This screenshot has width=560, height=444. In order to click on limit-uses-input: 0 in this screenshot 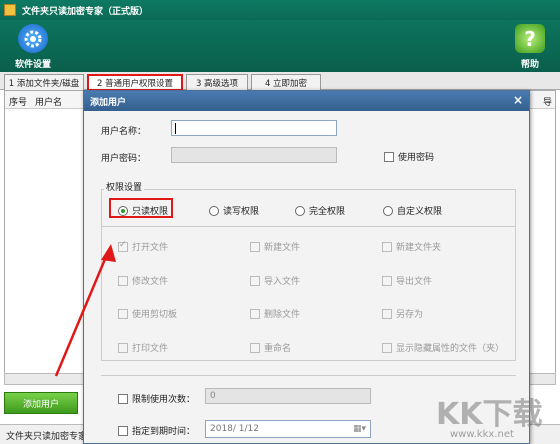, I will do `click(288, 396)`.